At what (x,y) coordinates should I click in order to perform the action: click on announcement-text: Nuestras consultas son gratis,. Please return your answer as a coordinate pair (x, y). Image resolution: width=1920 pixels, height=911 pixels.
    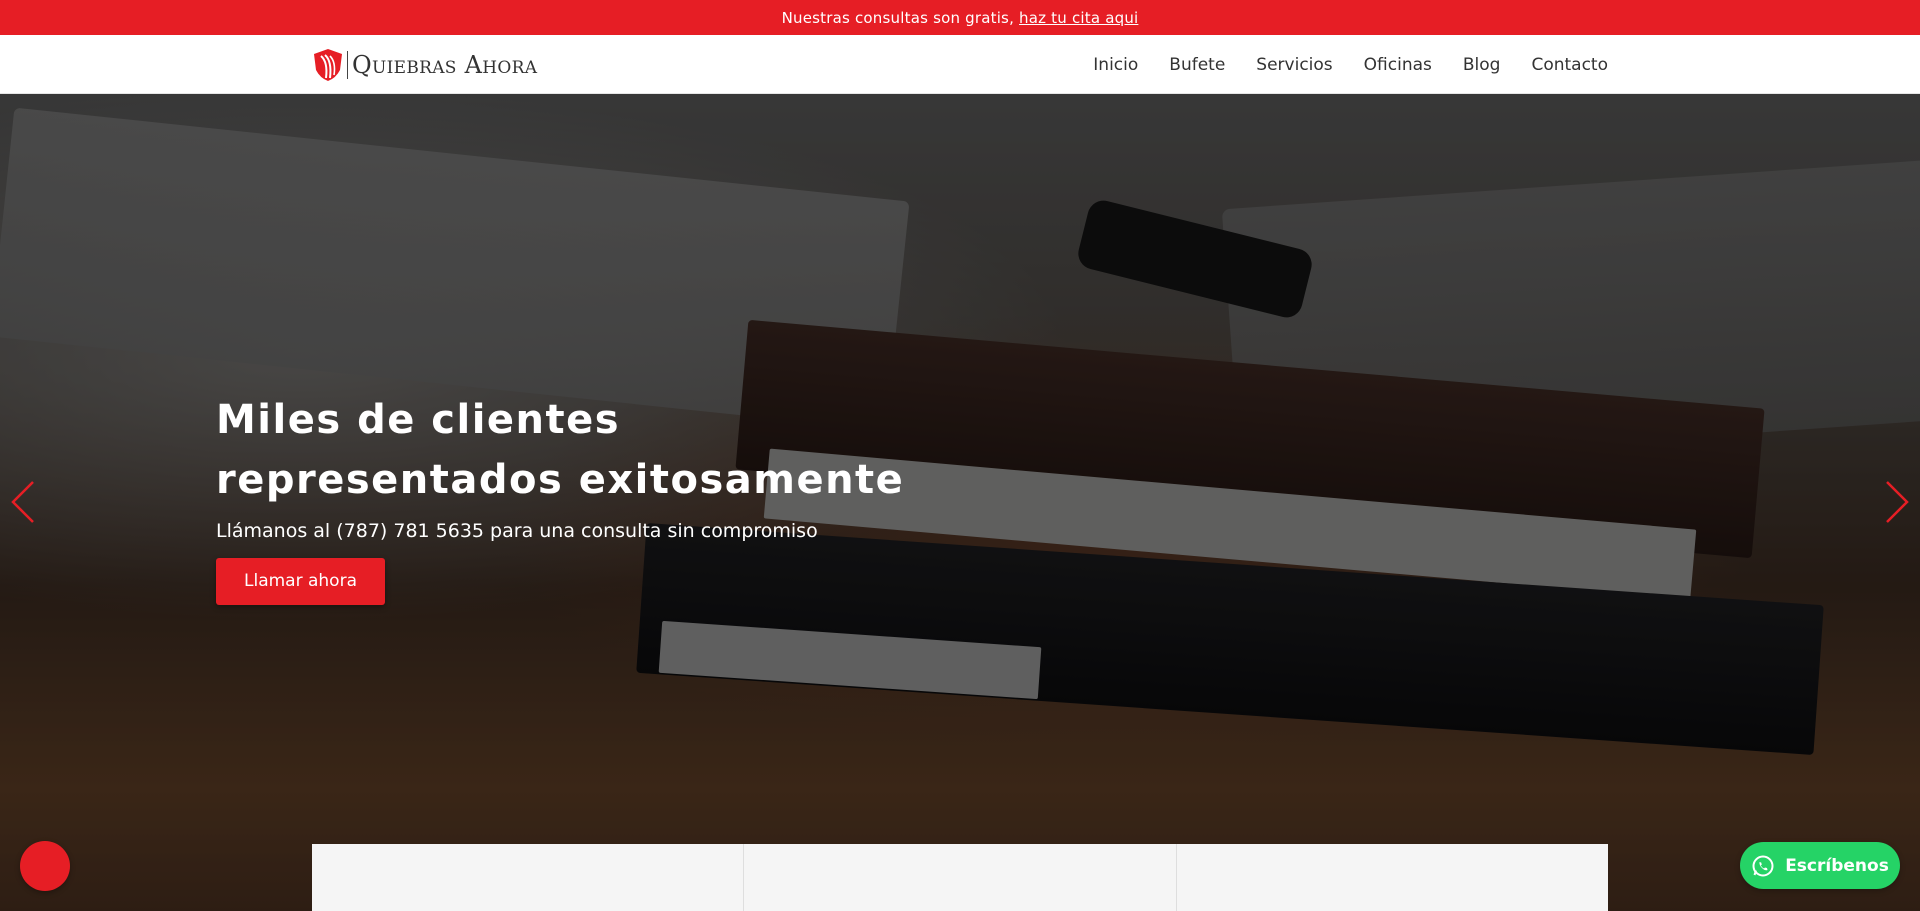
    Looking at the image, I should click on (898, 17).